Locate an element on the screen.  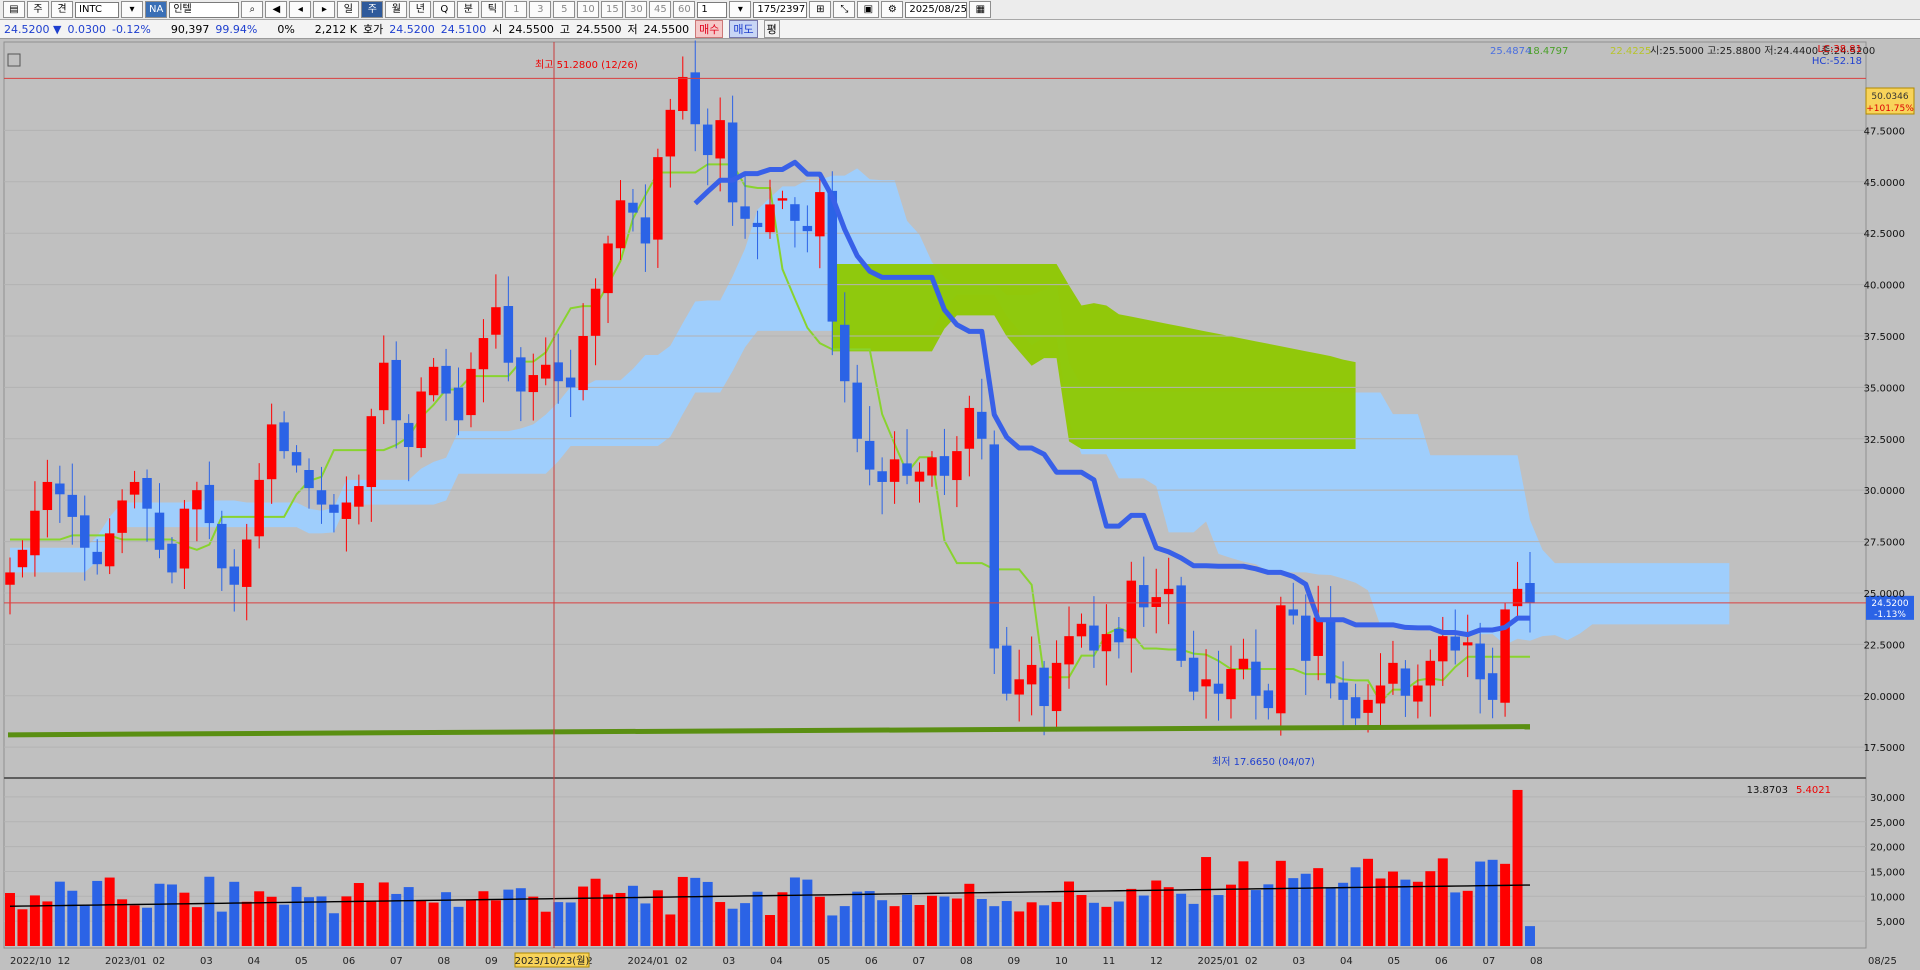
volume-tick-label: 25,000 is located at coordinates (1887, 823).